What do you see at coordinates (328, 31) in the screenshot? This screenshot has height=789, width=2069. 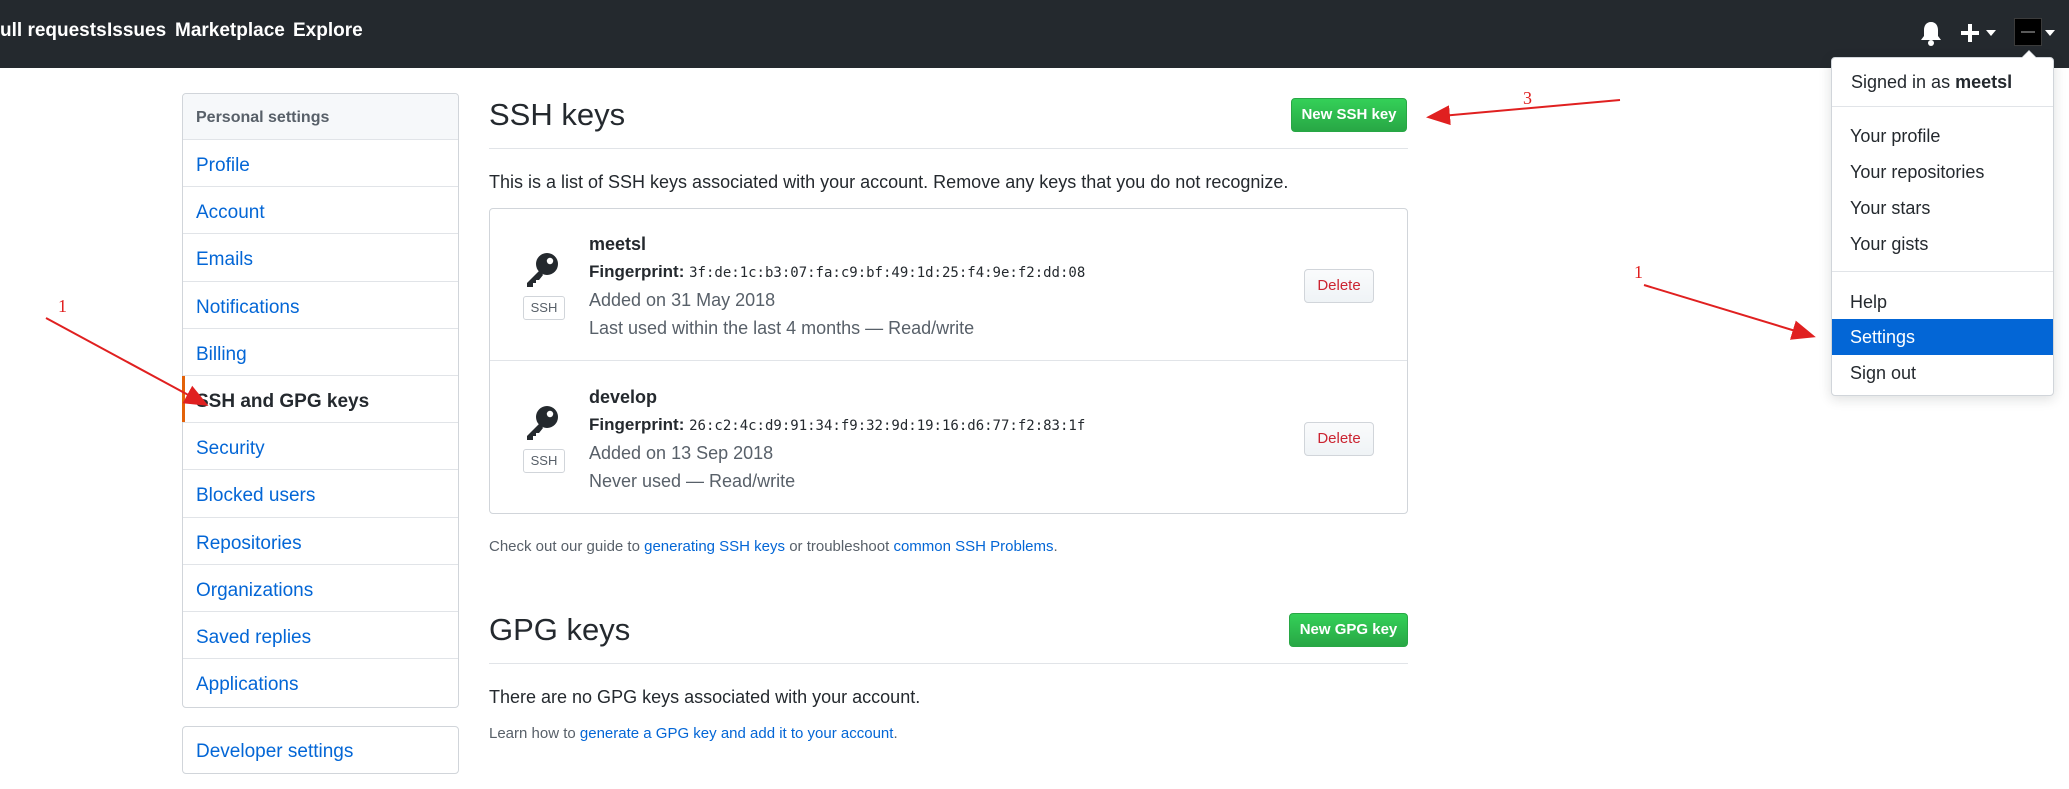 I see `nav-explore: Explore` at bounding box center [328, 31].